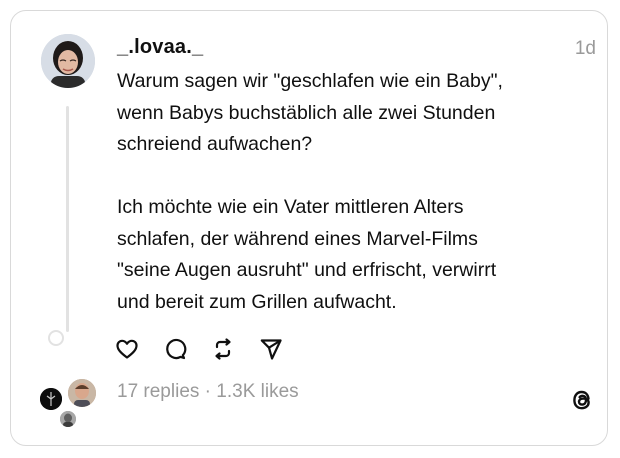 This screenshot has width=620, height=458. Describe the element at coordinates (68, 61) in the screenshot. I see `author-avatar` at that location.